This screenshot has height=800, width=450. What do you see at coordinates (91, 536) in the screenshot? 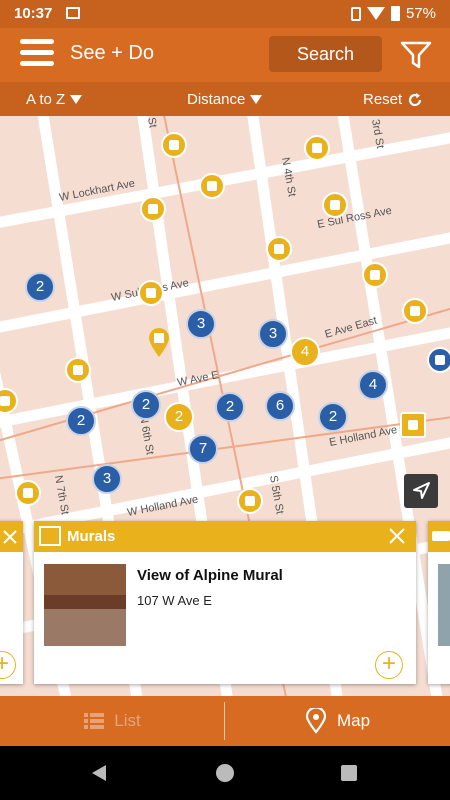
I see `card-category: Murals` at bounding box center [91, 536].